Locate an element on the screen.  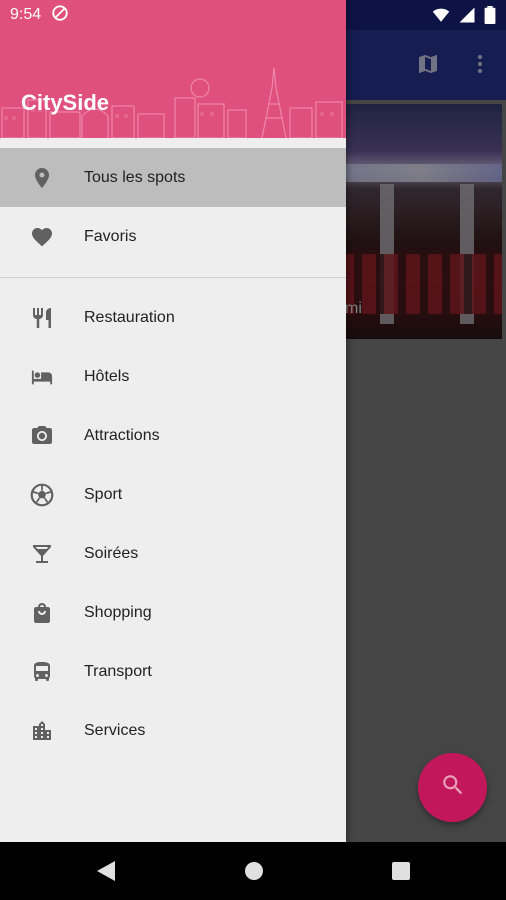
recents-icon is located at coordinates (401, 873).